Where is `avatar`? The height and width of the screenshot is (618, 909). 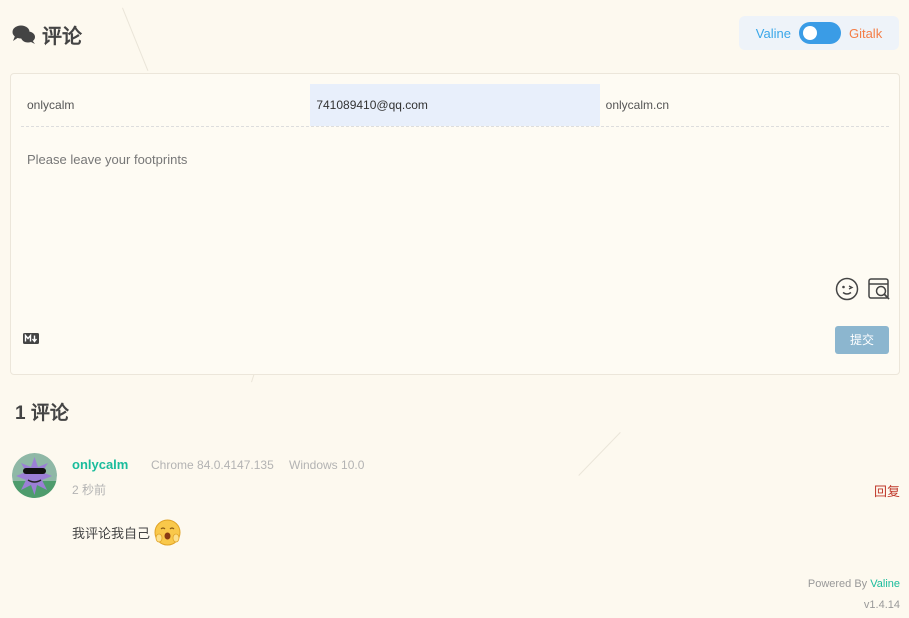
avatar is located at coordinates (34, 475).